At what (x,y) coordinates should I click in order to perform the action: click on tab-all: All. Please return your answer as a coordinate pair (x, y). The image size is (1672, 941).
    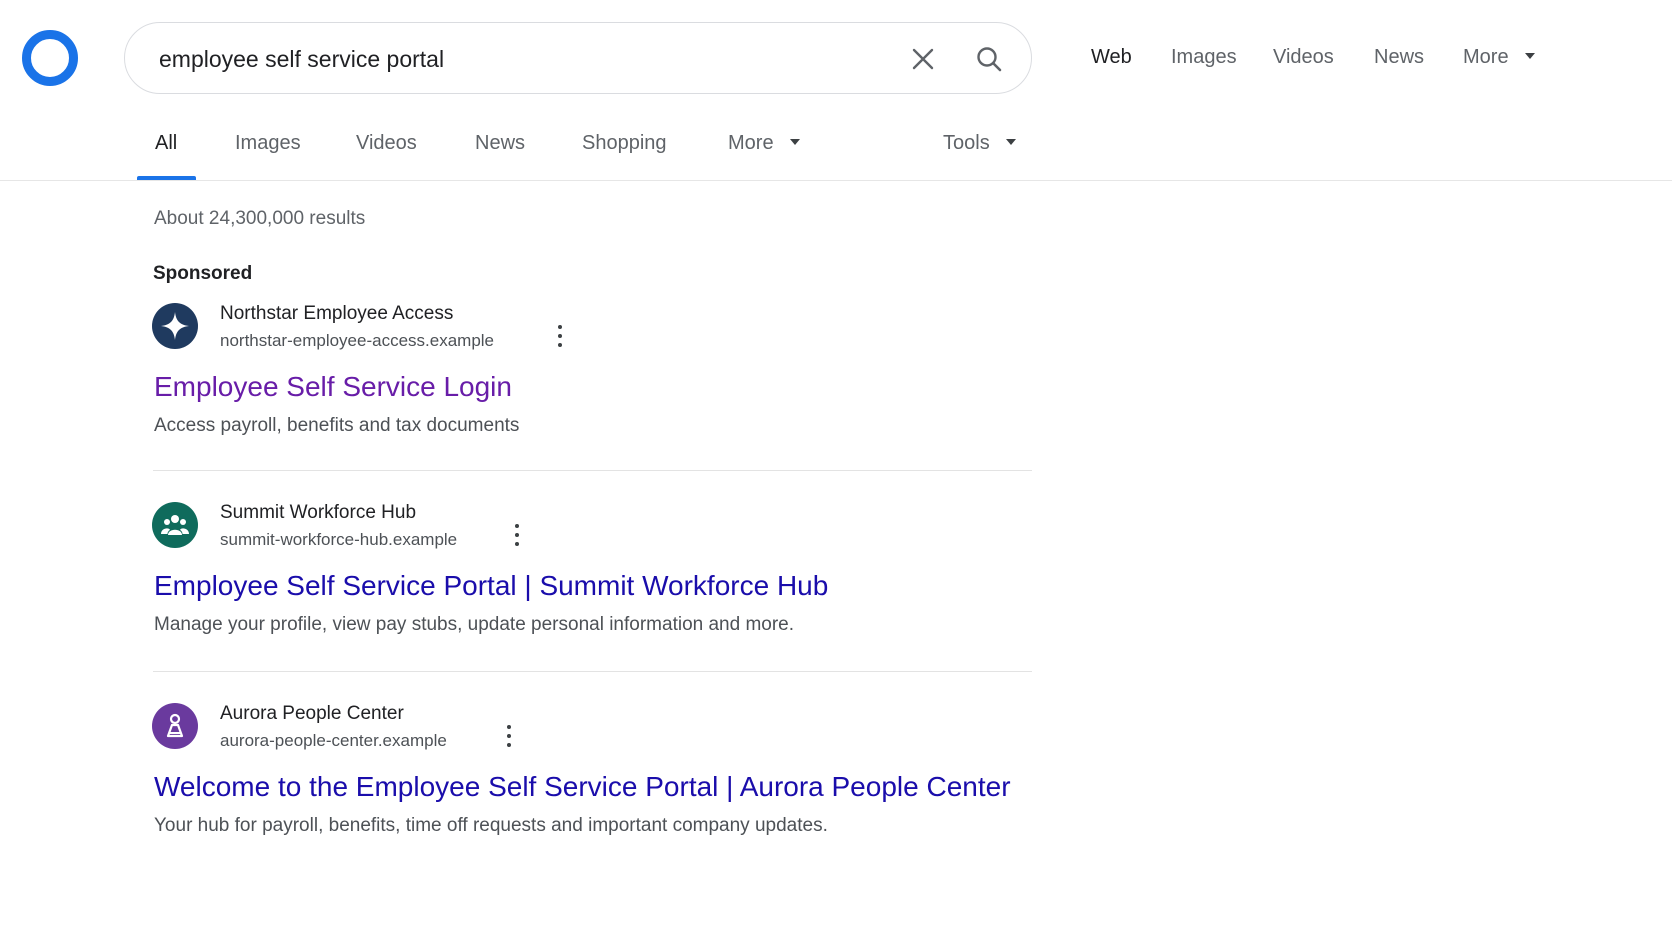
    Looking at the image, I should click on (166, 143).